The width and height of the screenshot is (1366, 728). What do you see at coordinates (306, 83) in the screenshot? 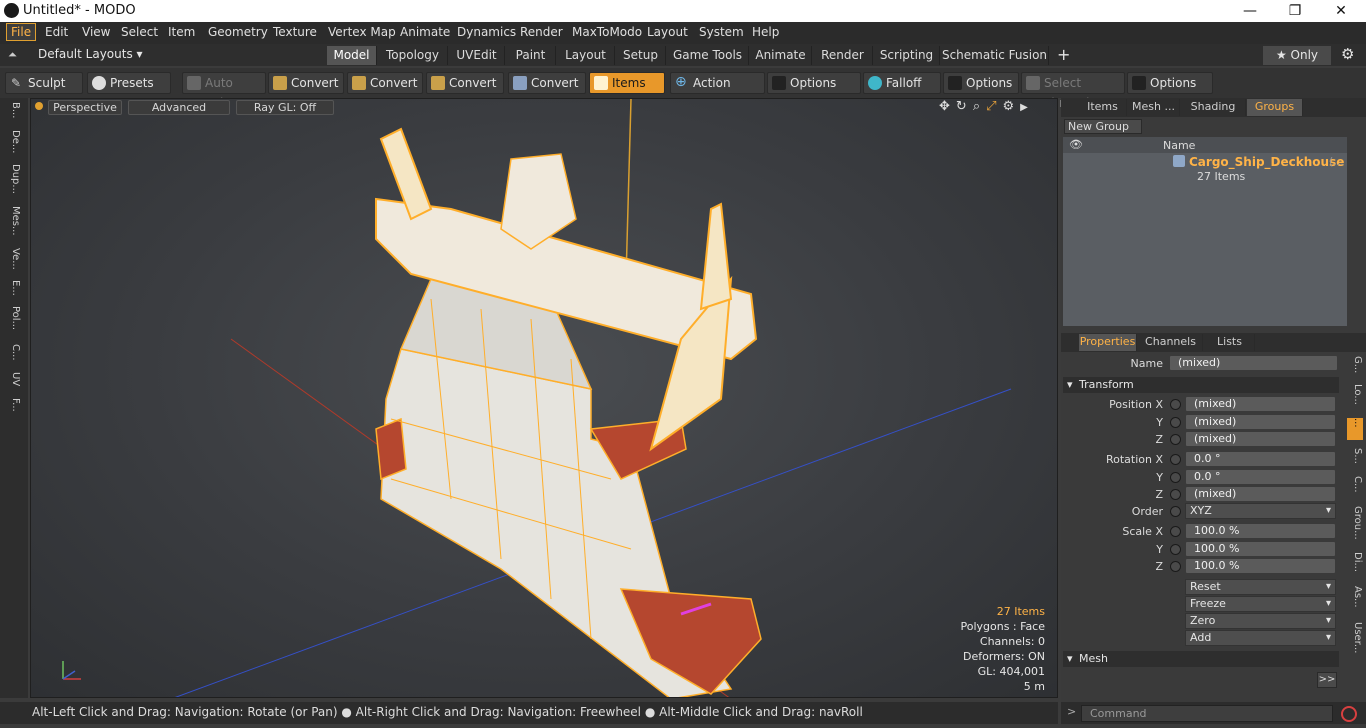
I see `convert-button-1: Convert` at bounding box center [306, 83].